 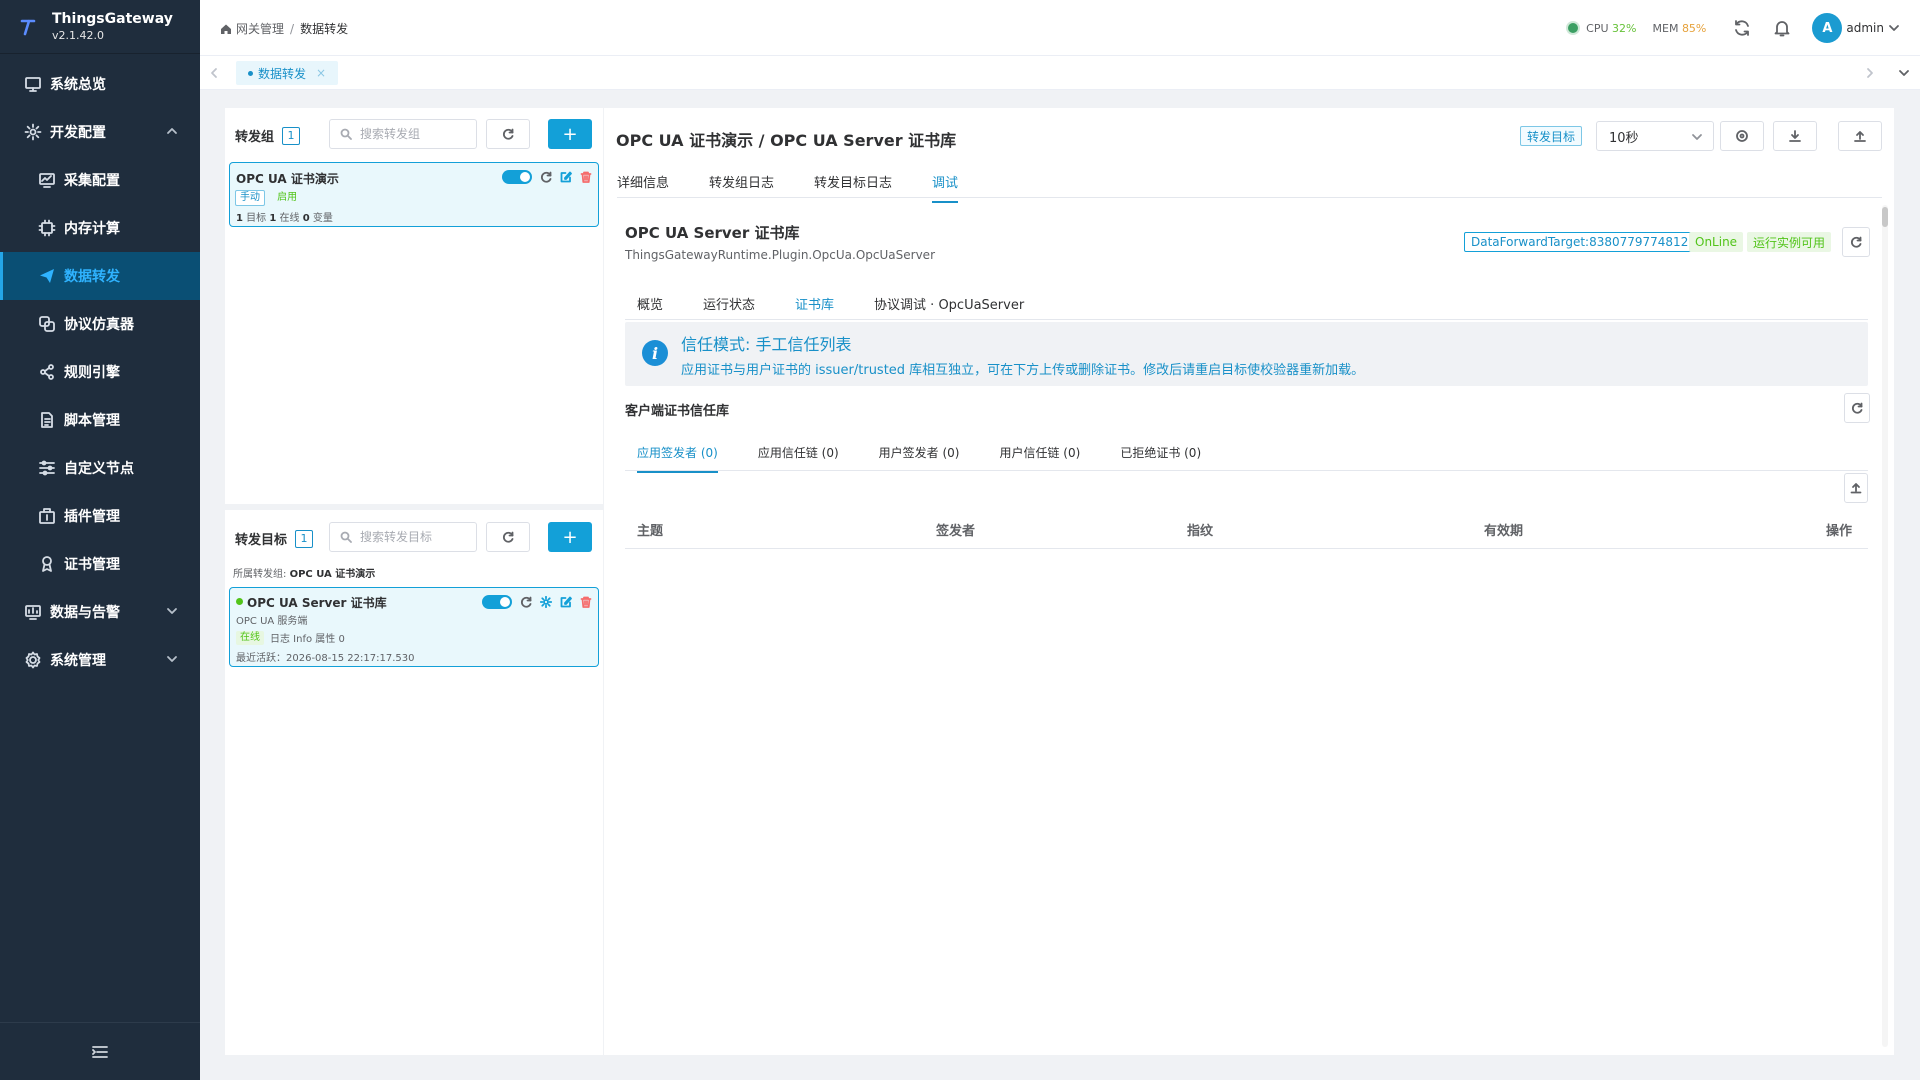 I want to click on cert-tab-app-issuers: 应用签发者 (0), so click(x=677, y=458).